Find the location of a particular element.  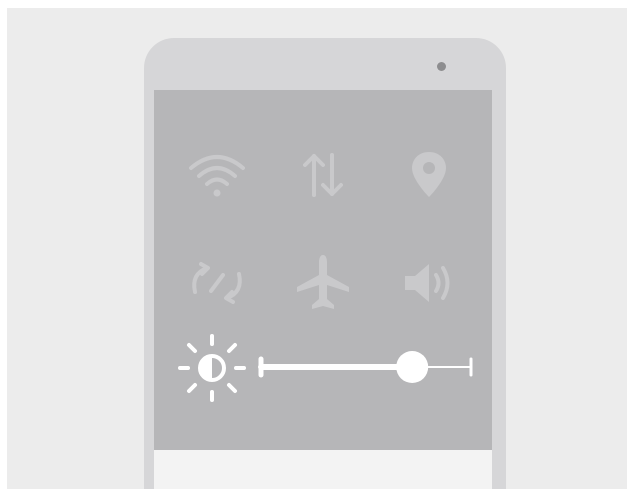

sound-tile is located at coordinates (429, 283).